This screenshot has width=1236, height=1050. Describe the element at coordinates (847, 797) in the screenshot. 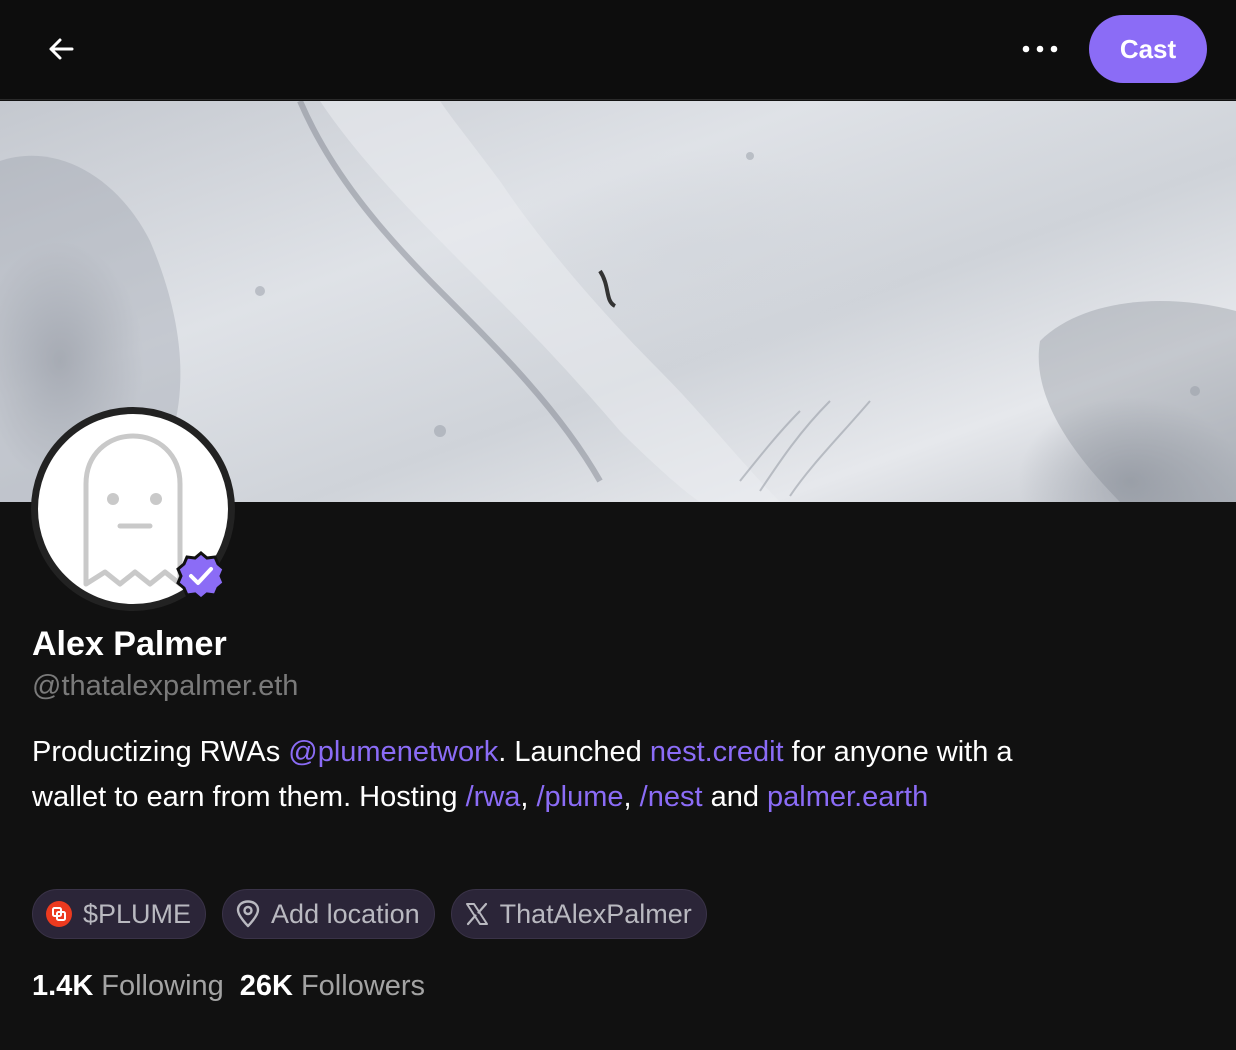

I see `bio-link-palmer-earth: palmer.earth` at that location.